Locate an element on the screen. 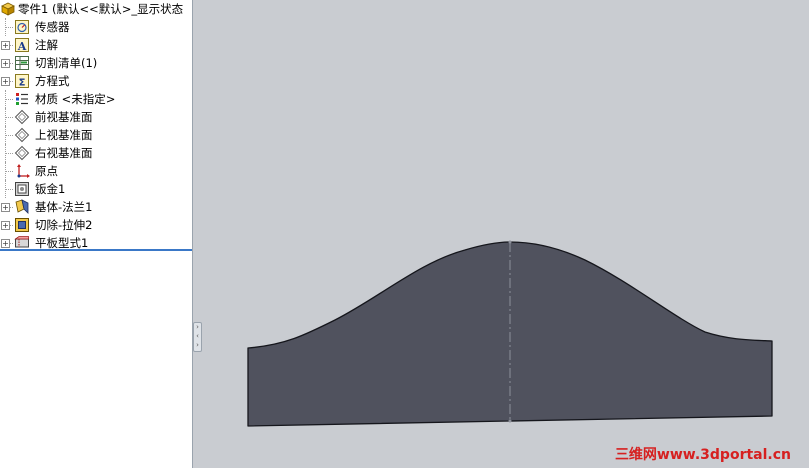 This screenshot has width=809, height=468. tree-item-cut-extrude: + 切除-拉伸2 is located at coordinates (96, 225).